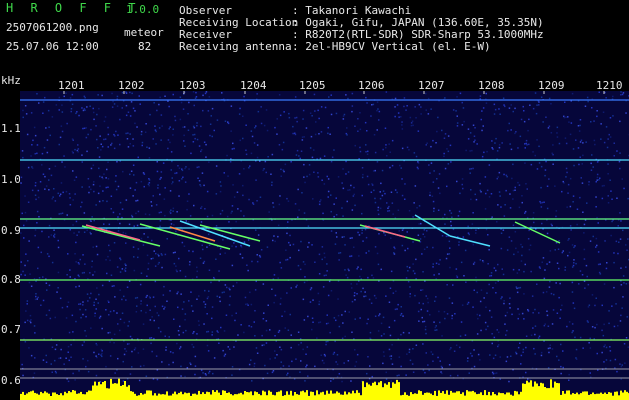 The image size is (629, 400). Describe the element at coordinates (143, 9) in the screenshot. I see `app-version: 1.0.0` at that location.